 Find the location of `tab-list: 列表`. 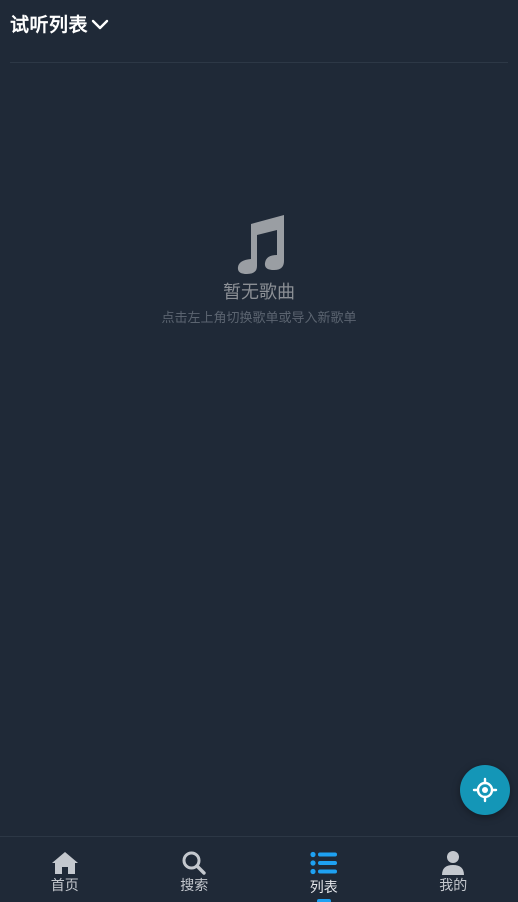

tab-list: 列表 is located at coordinates (324, 869).